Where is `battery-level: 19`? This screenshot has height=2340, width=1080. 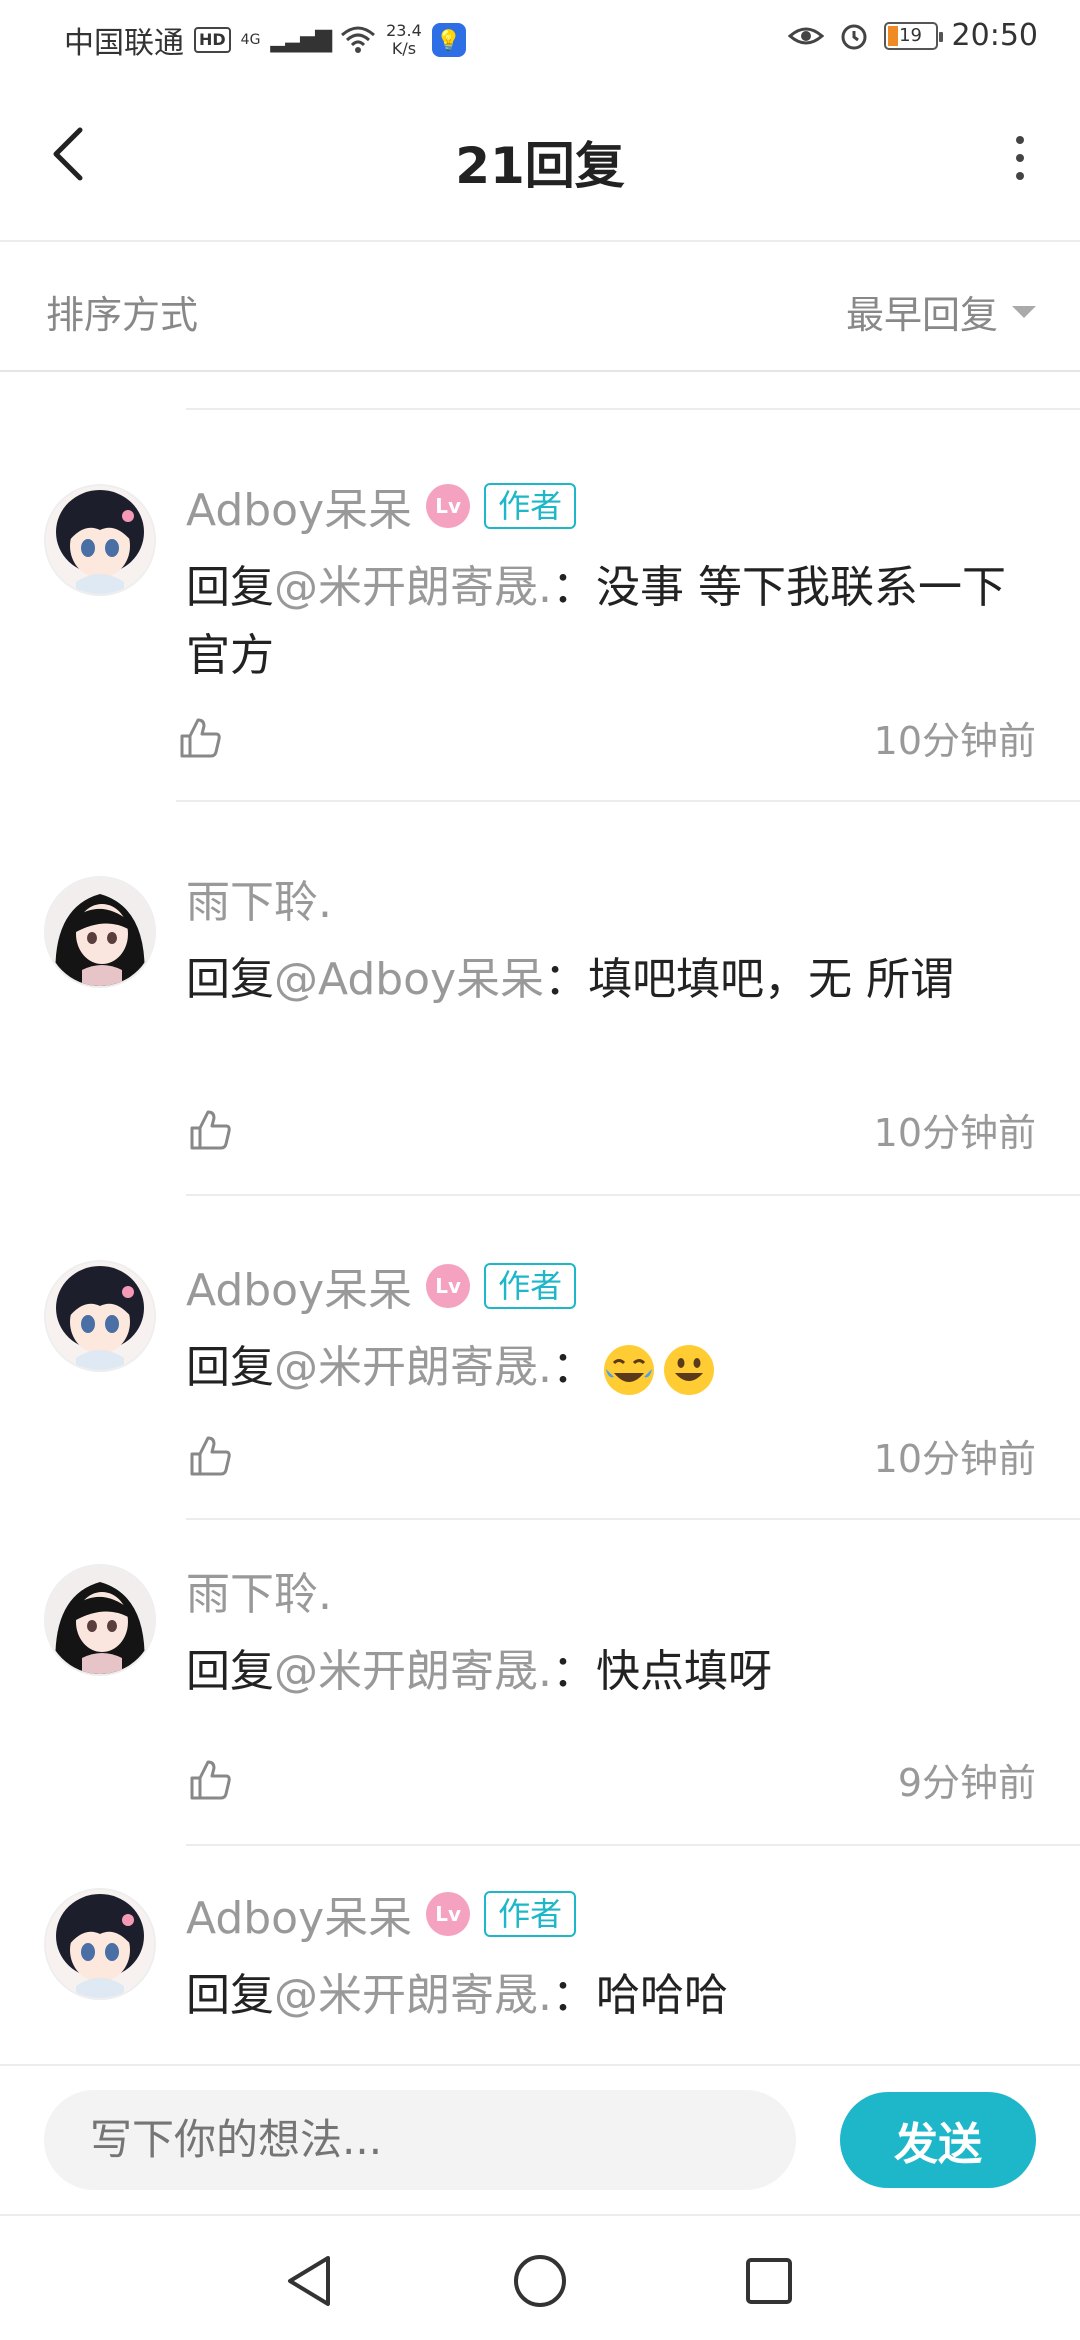 battery-level: 19 is located at coordinates (910, 35).